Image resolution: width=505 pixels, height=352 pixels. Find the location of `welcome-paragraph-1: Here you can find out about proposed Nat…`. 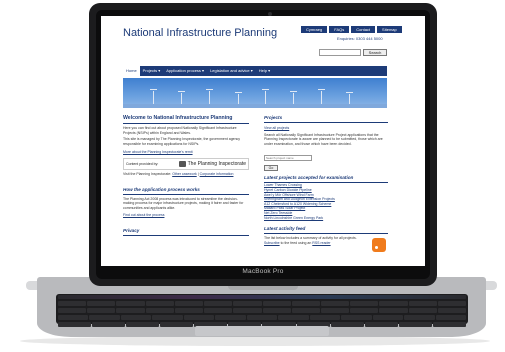

welcome-paragraph-1: Here you can find out about proposed Nat… is located at coordinates (180, 130).